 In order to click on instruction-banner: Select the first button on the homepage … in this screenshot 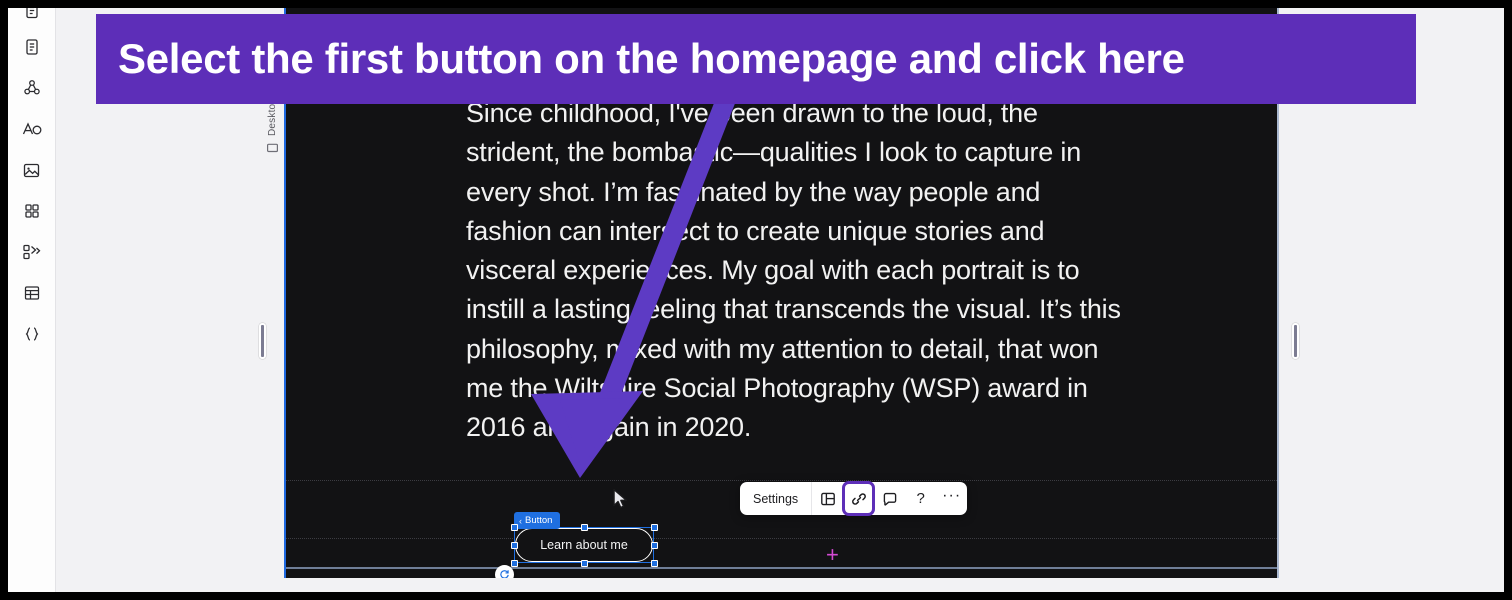, I will do `click(756, 59)`.